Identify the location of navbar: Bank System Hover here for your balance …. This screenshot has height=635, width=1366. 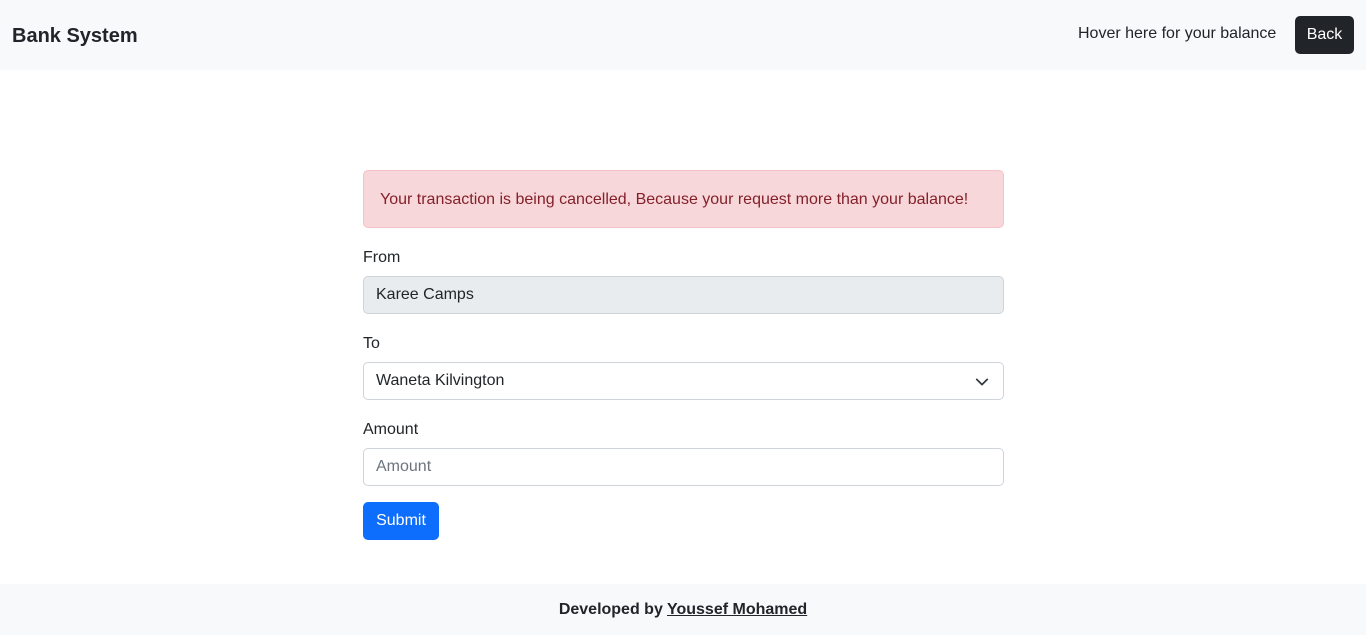
(683, 35).